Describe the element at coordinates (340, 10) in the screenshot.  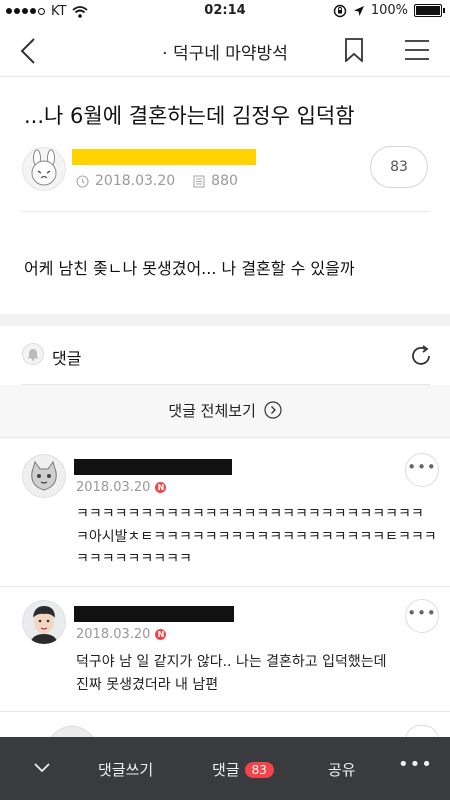
I see `rotation-lock-icon` at that location.